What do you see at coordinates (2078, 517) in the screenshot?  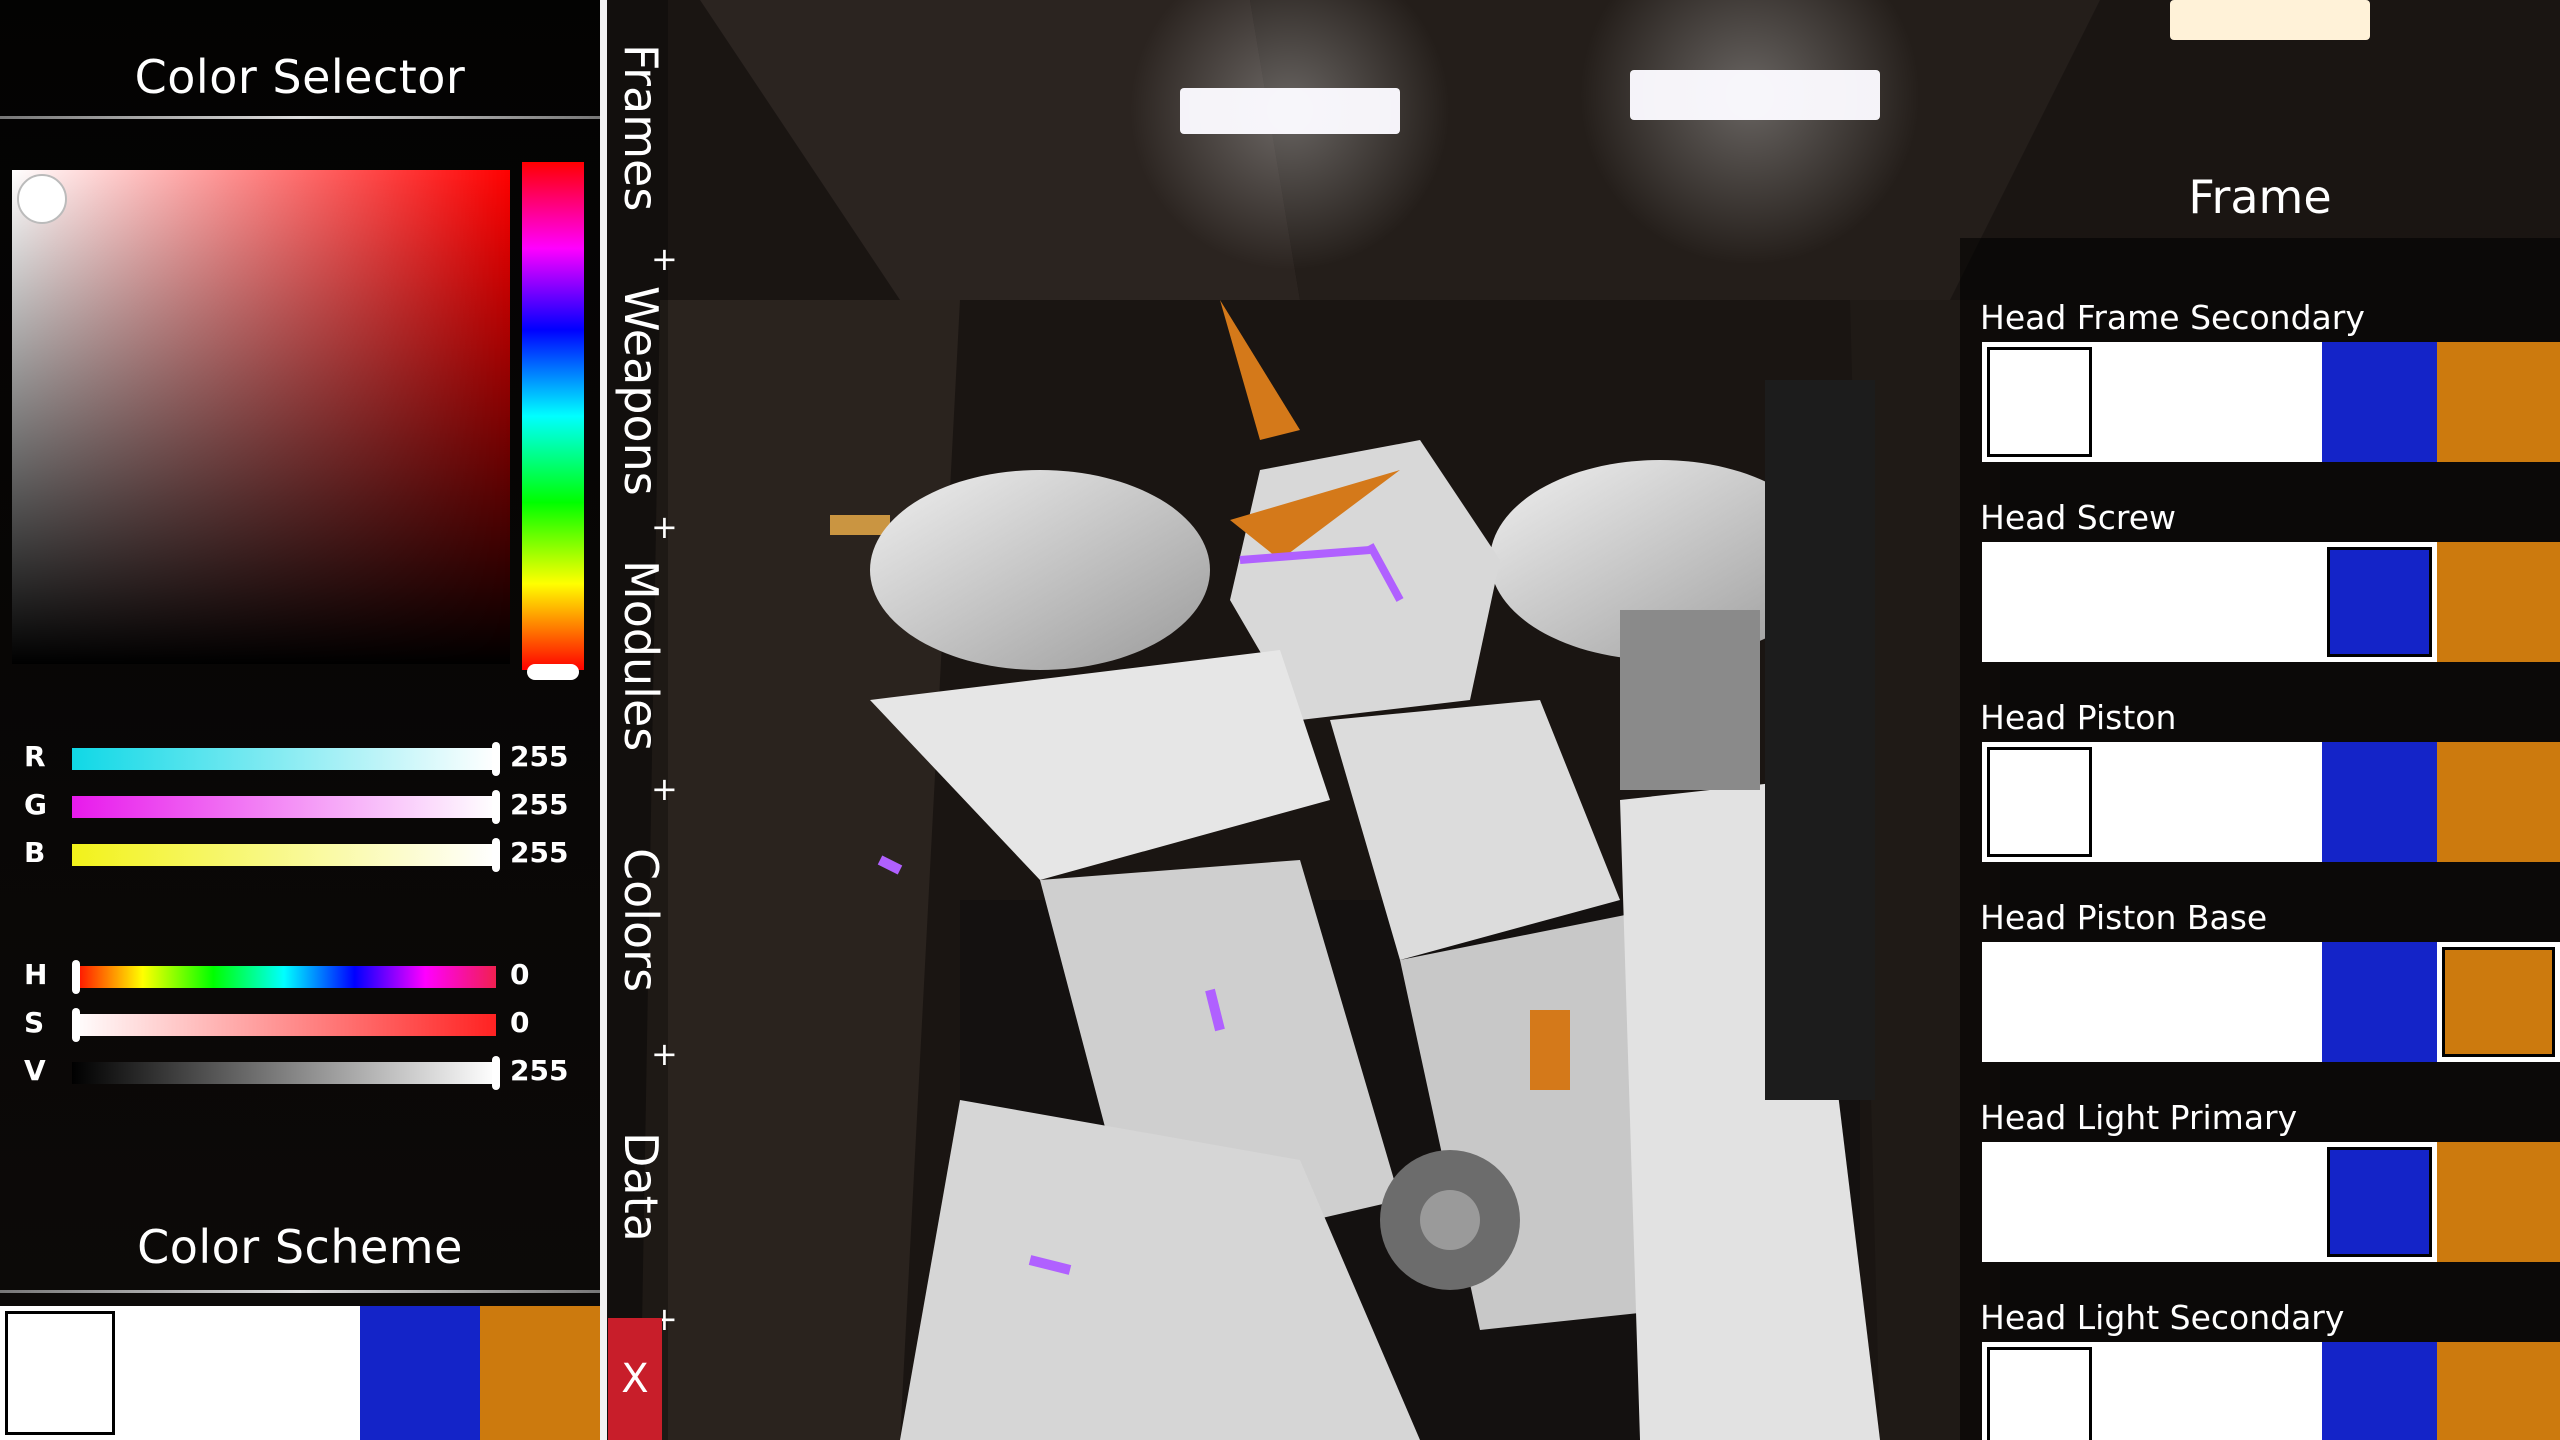 I see `entry-label: Head Screw` at bounding box center [2078, 517].